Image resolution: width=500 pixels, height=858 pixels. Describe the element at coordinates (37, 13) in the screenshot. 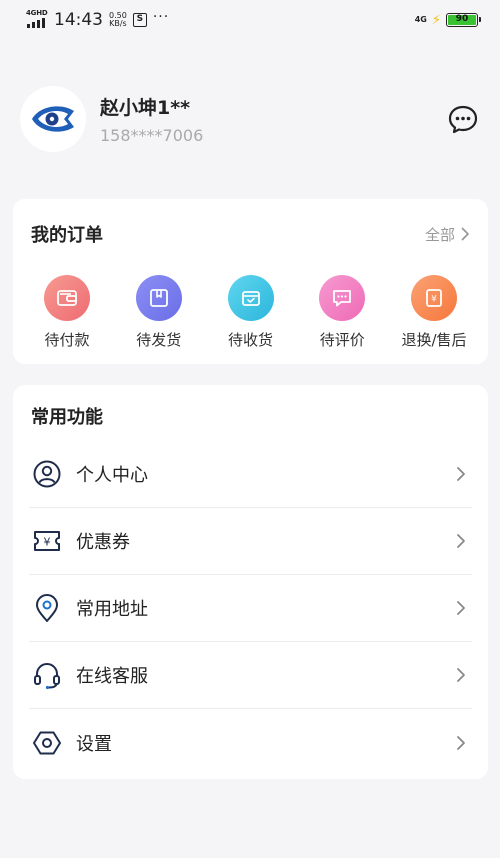

I see `network-type-label: 4GHD` at that location.